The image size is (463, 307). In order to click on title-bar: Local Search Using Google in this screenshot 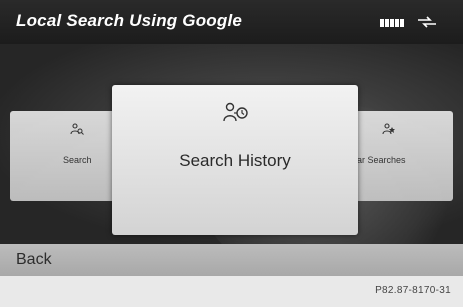, I will do `click(231, 22)`.